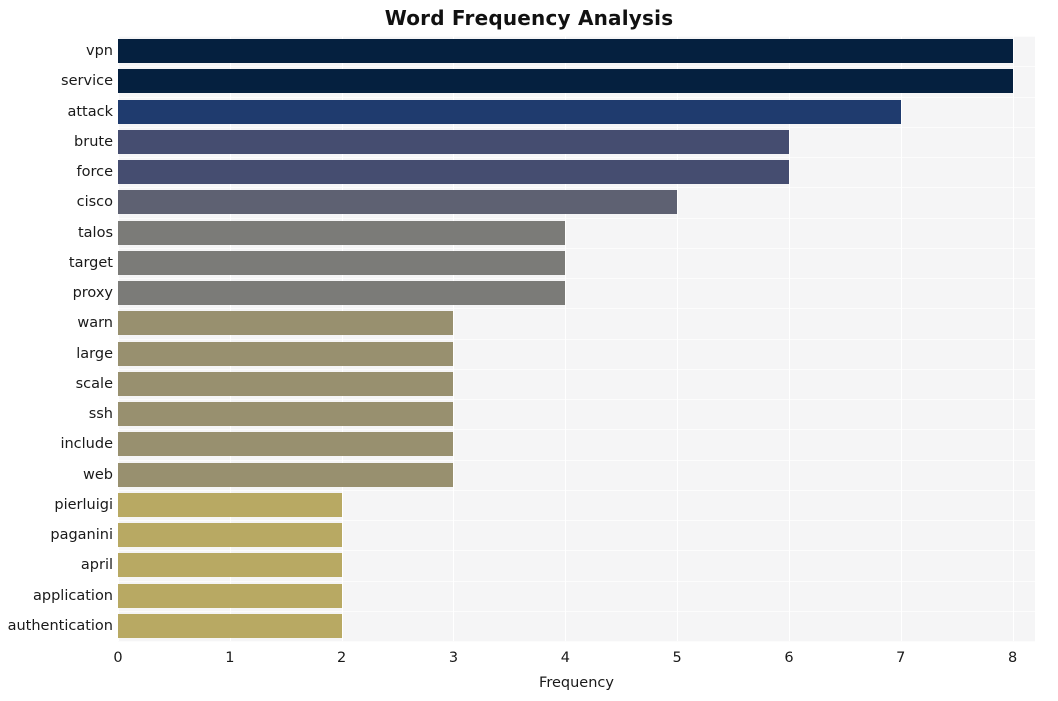 Image resolution: width=1058 pixels, height=701 pixels. What do you see at coordinates (565, 658) in the screenshot?
I see `x-tick-label: 4` at bounding box center [565, 658].